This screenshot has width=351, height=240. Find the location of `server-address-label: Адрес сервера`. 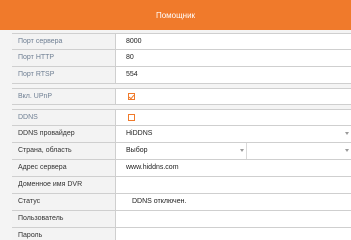

server-address-label: Адрес сервера is located at coordinates (64, 168).